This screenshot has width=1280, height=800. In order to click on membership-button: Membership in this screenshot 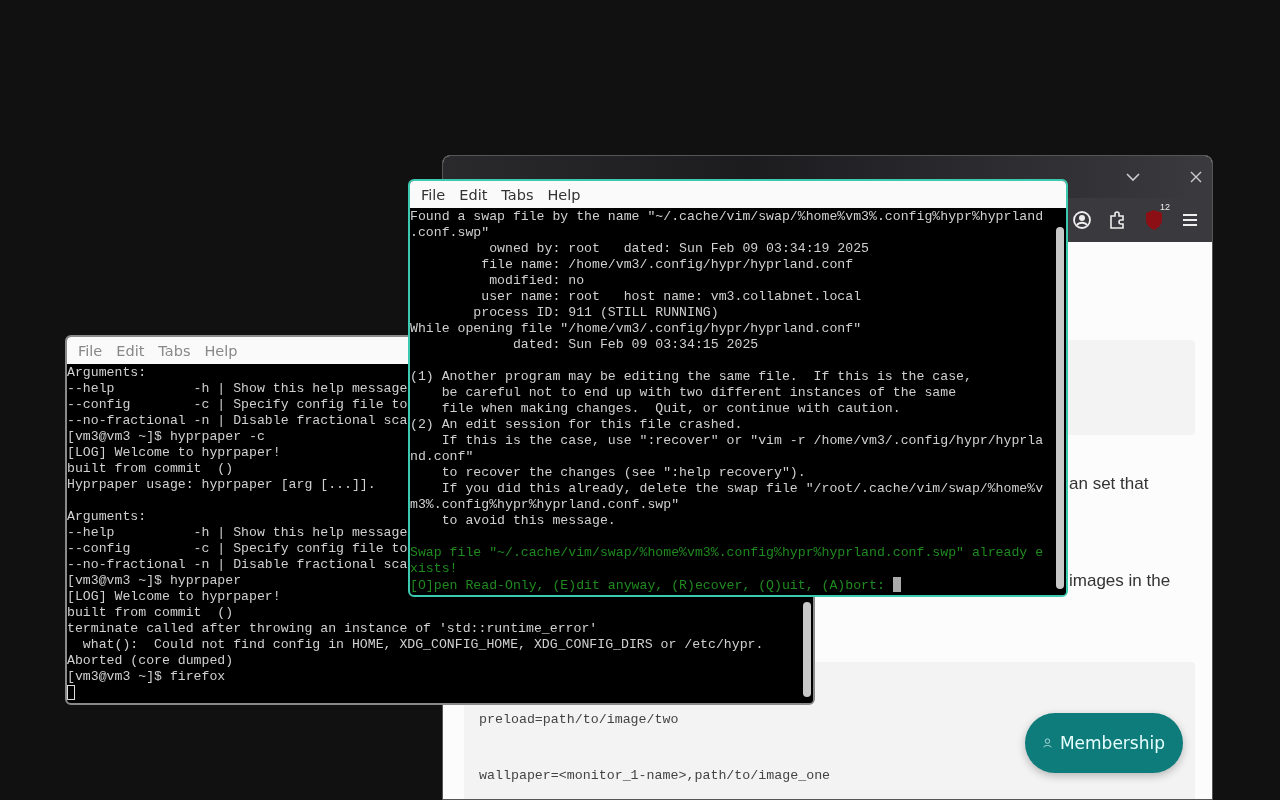, I will do `click(1104, 743)`.